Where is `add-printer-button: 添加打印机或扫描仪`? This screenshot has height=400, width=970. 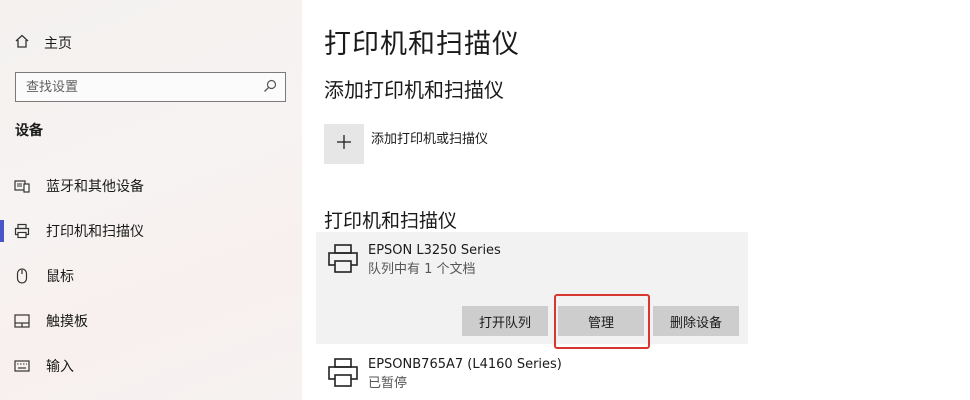
add-printer-button: 添加打印机或扫描仪 is located at coordinates (406, 144).